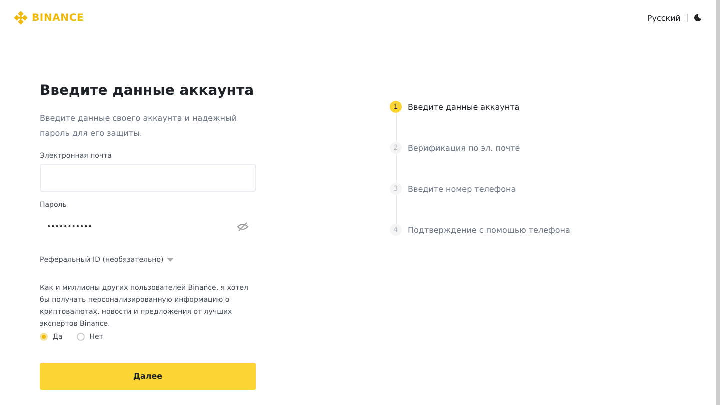  I want to click on step-label: Введите номер телефона, so click(462, 189).